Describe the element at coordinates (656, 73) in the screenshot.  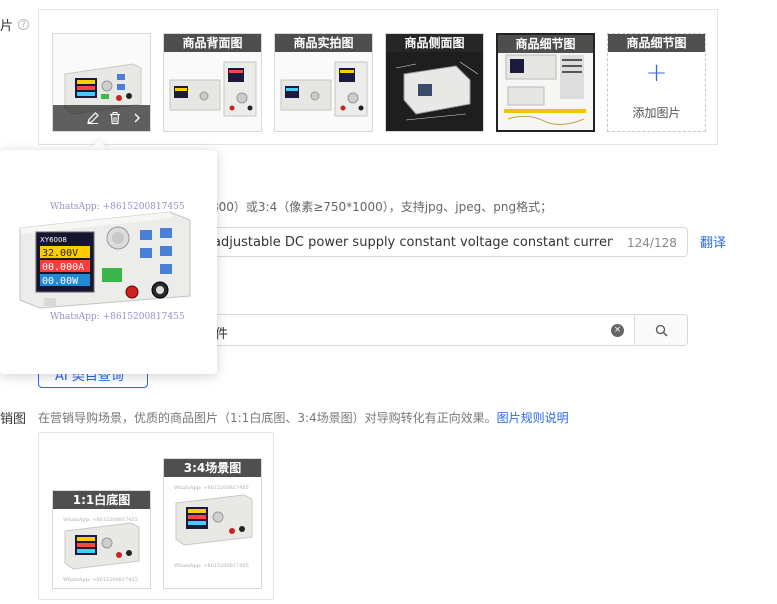
I see `plus-icon: +` at that location.